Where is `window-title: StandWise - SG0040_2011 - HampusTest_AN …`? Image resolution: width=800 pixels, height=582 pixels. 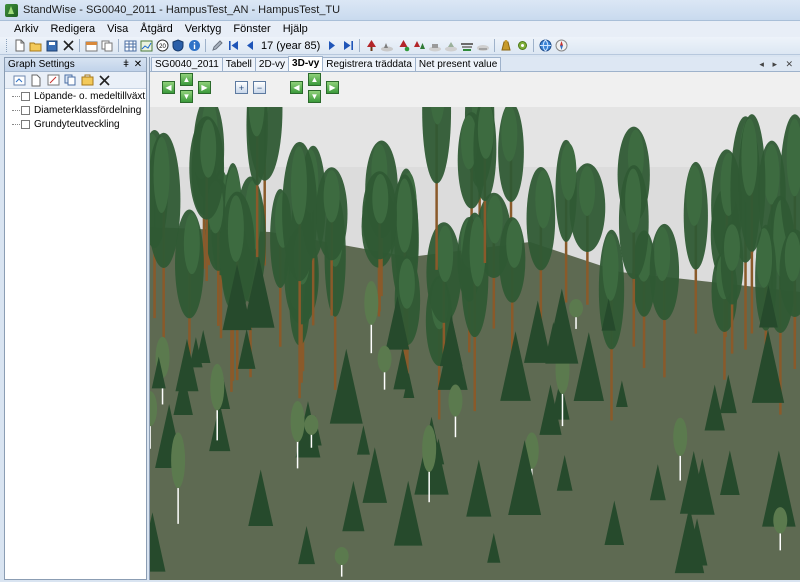 window-title: StandWise - SG0040_2011 - HampusTest_AN … is located at coordinates (182, 10).